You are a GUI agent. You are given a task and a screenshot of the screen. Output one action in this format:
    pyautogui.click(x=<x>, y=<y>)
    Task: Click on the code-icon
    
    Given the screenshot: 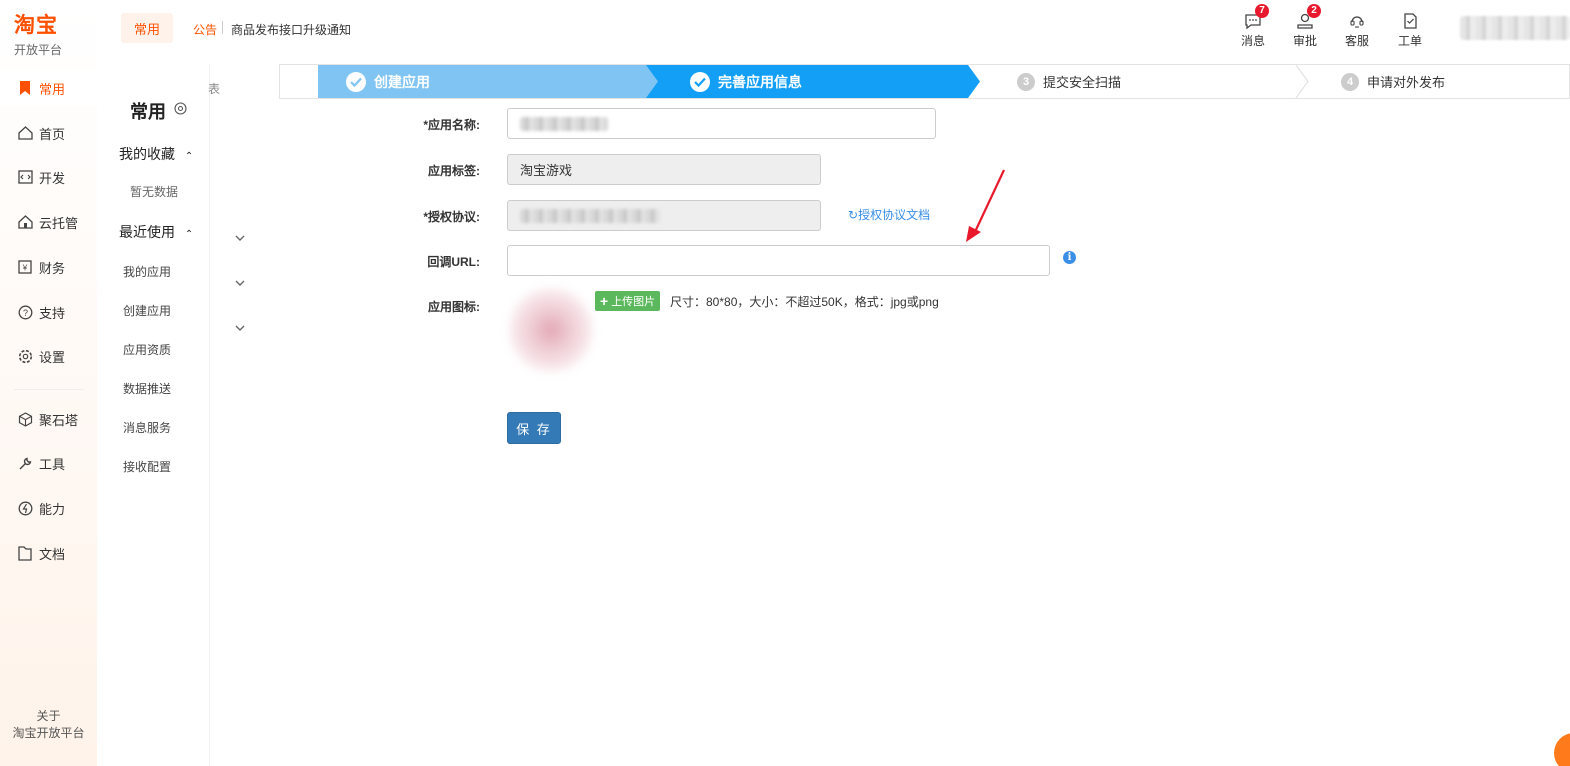 What is the action you would take?
    pyautogui.click(x=25, y=177)
    